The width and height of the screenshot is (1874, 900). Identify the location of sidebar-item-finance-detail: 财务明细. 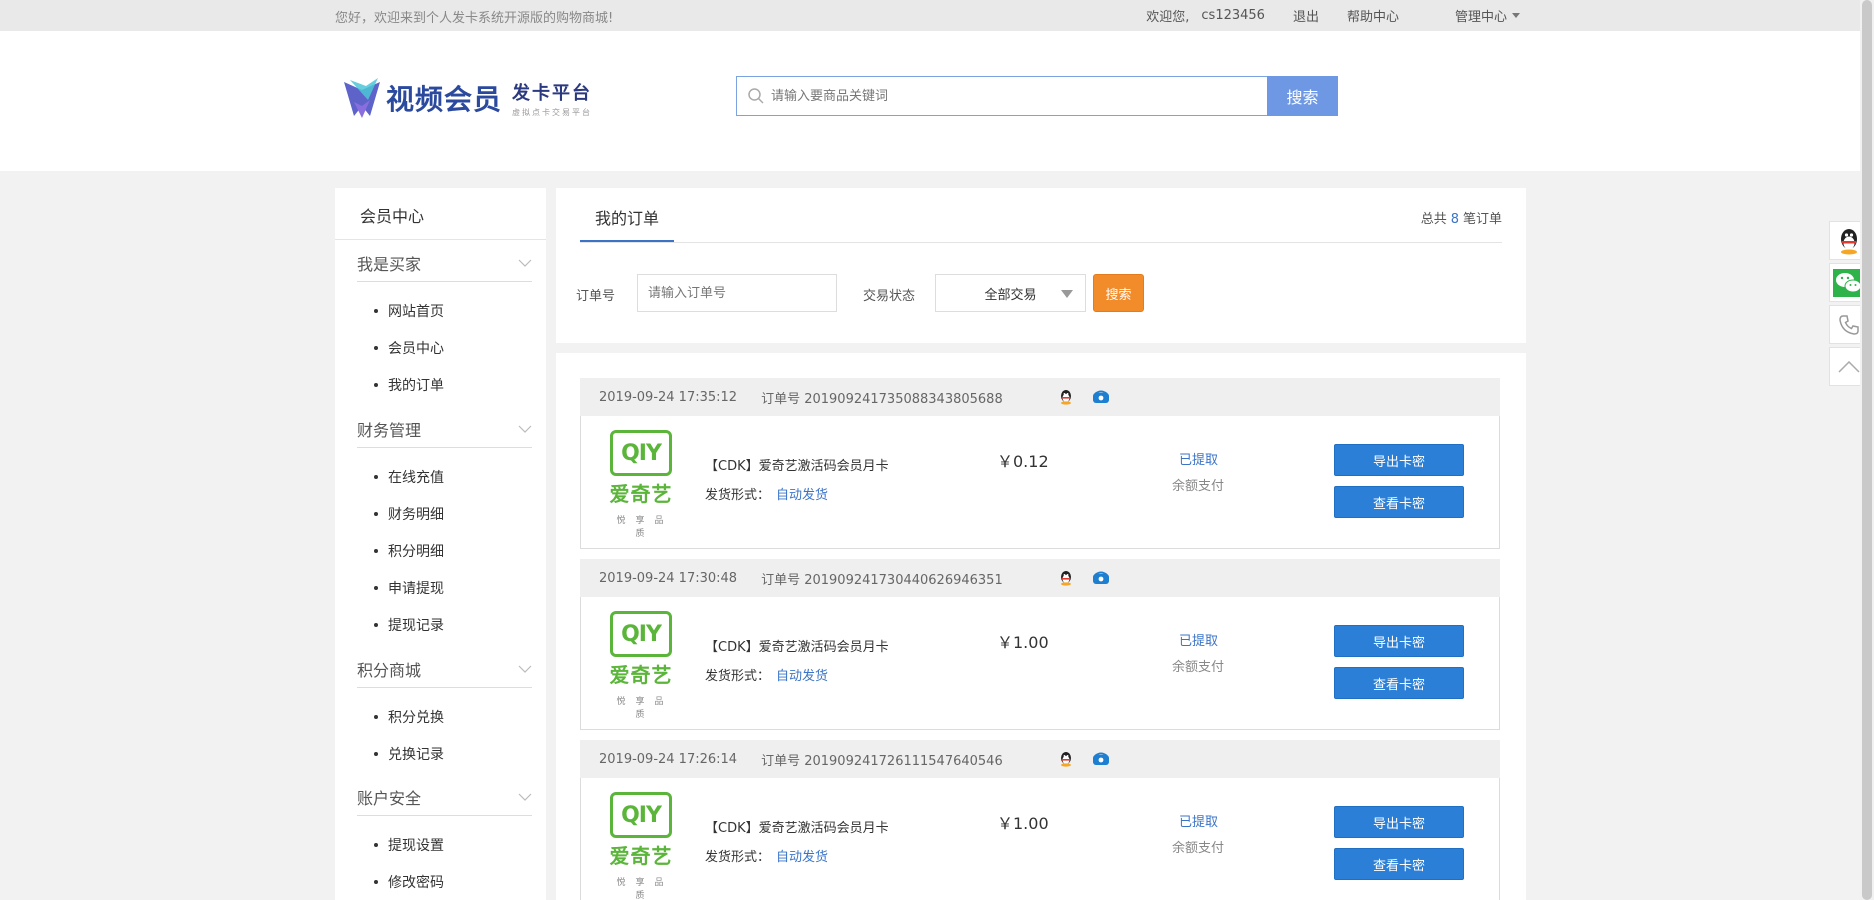
(453, 513).